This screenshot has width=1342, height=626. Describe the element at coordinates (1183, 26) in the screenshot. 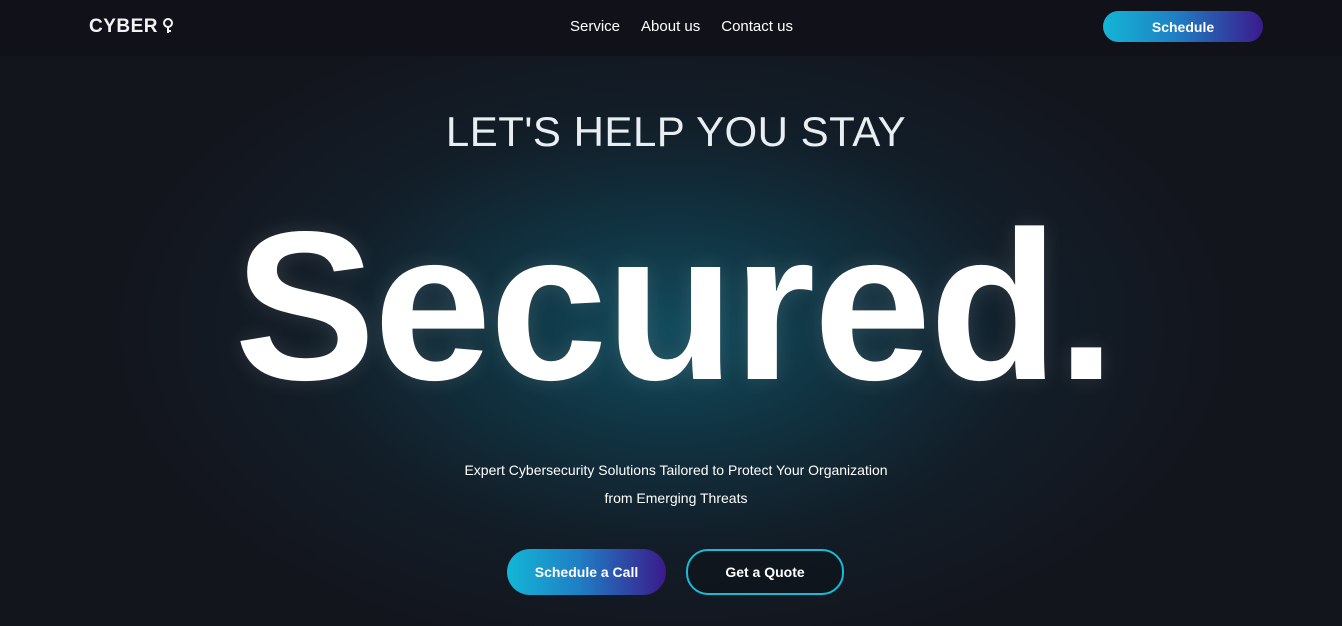

I see `schedule-button: Schedule` at that location.